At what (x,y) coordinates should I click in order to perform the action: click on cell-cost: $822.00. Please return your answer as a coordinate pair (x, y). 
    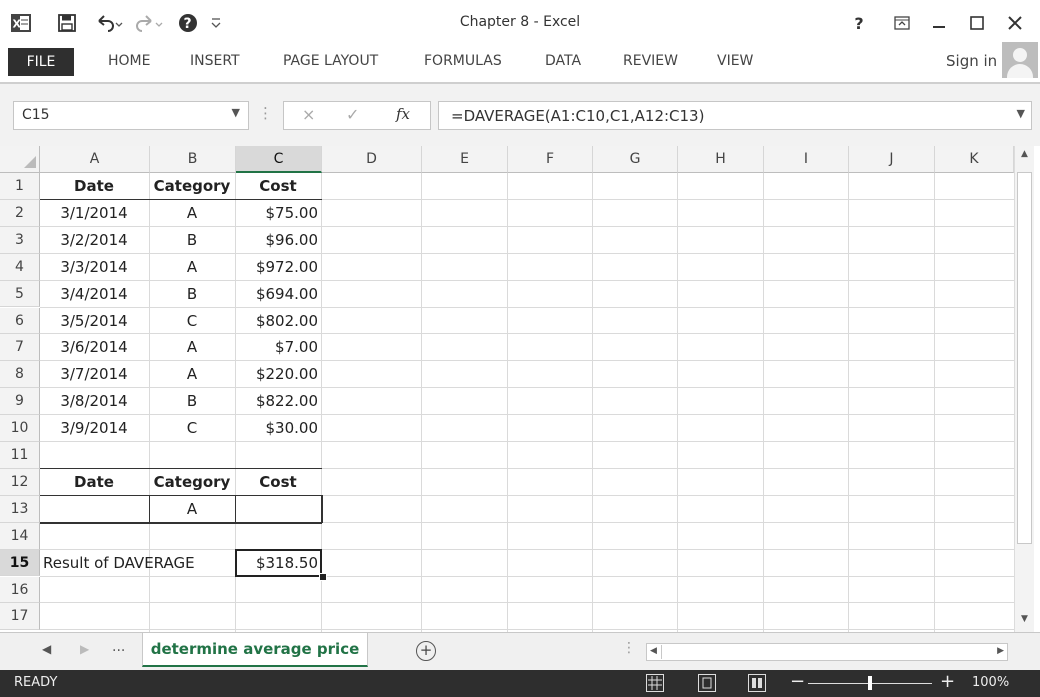
    Looking at the image, I should click on (278, 401).